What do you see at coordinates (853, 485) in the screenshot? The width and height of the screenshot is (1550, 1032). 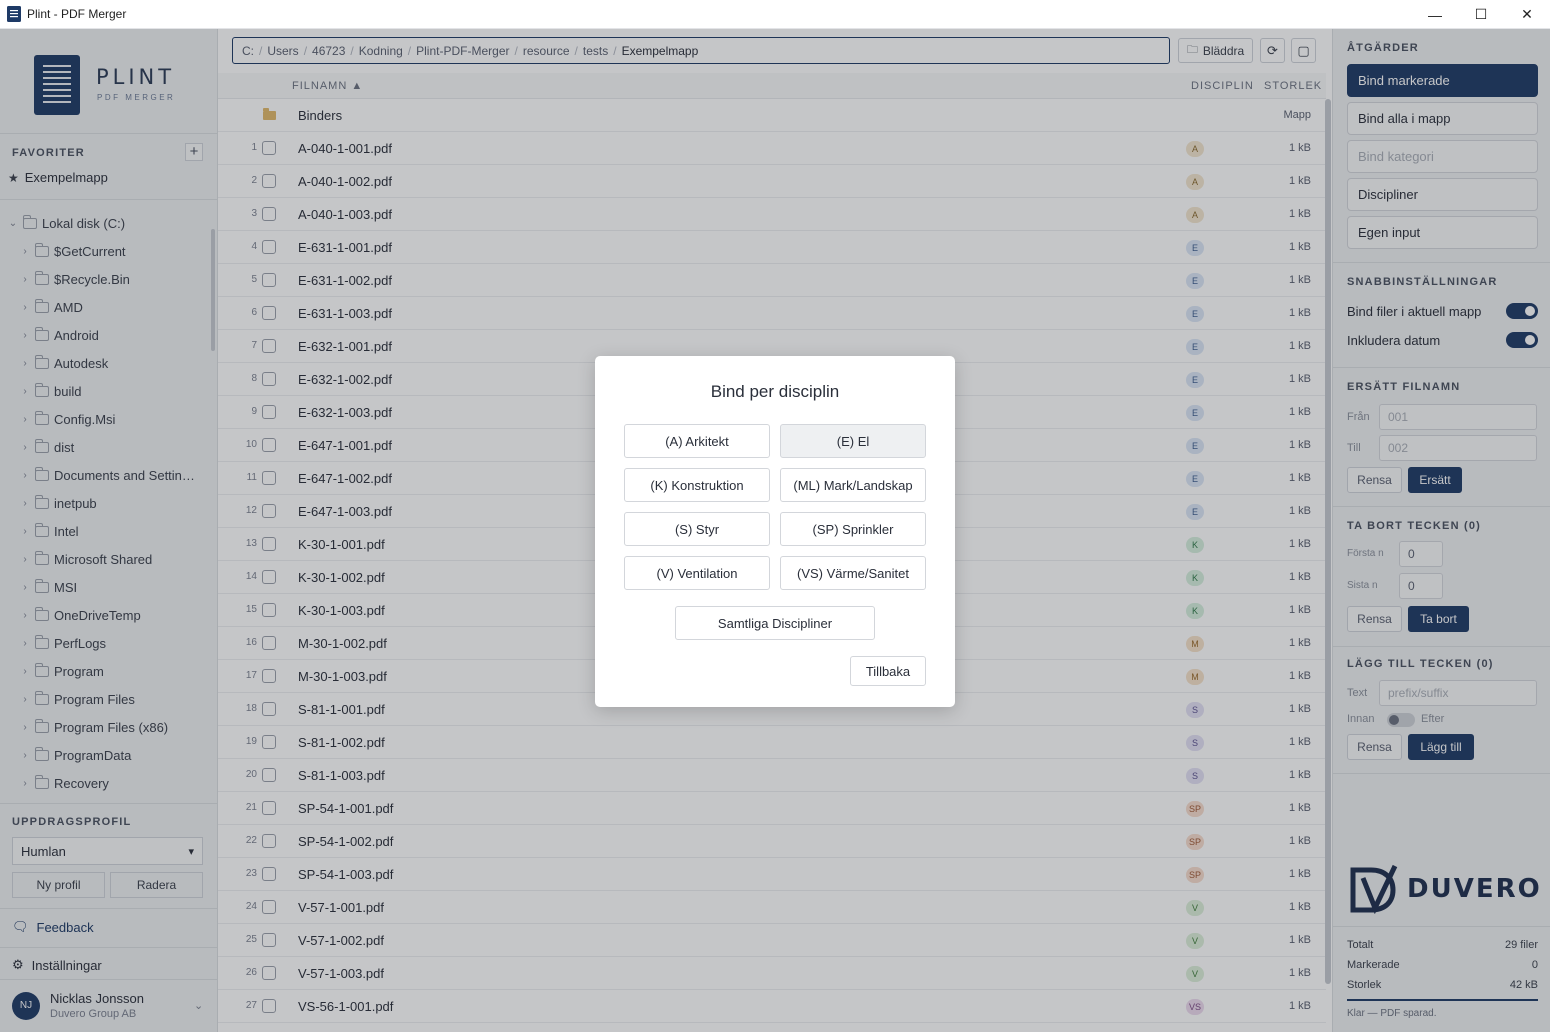 I see `discipline-ml-button: (ML) Mark/Landskap` at bounding box center [853, 485].